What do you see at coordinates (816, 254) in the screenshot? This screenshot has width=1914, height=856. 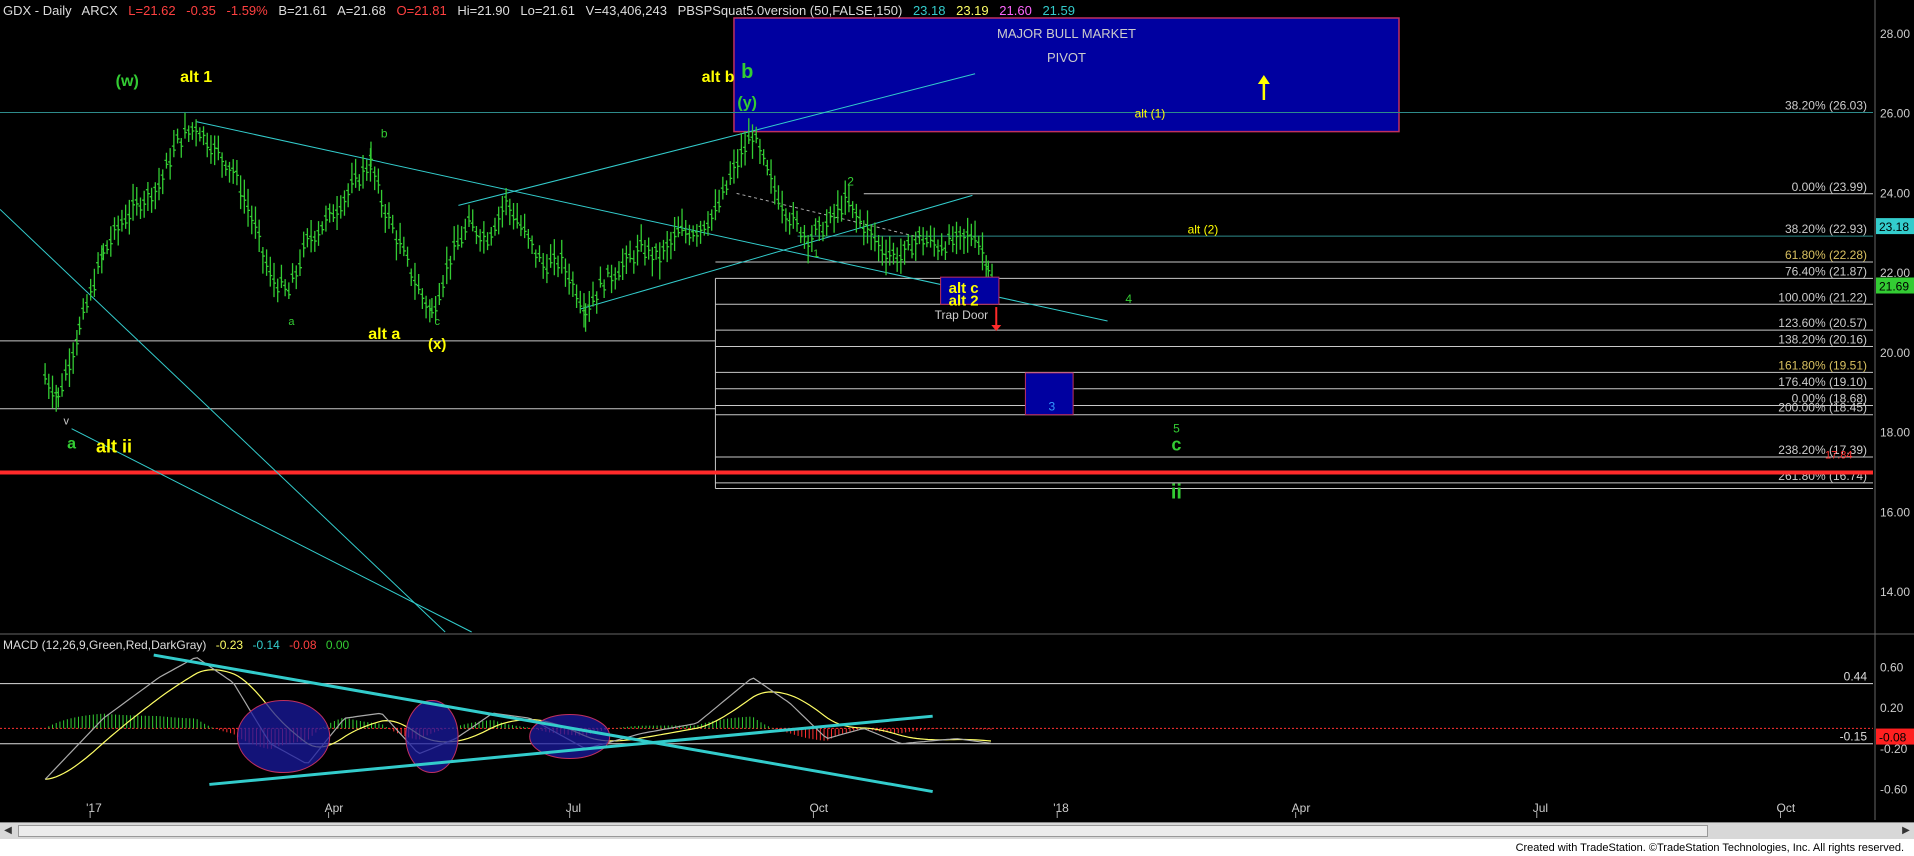 I see `label-1: 1` at bounding box center [816, 254].